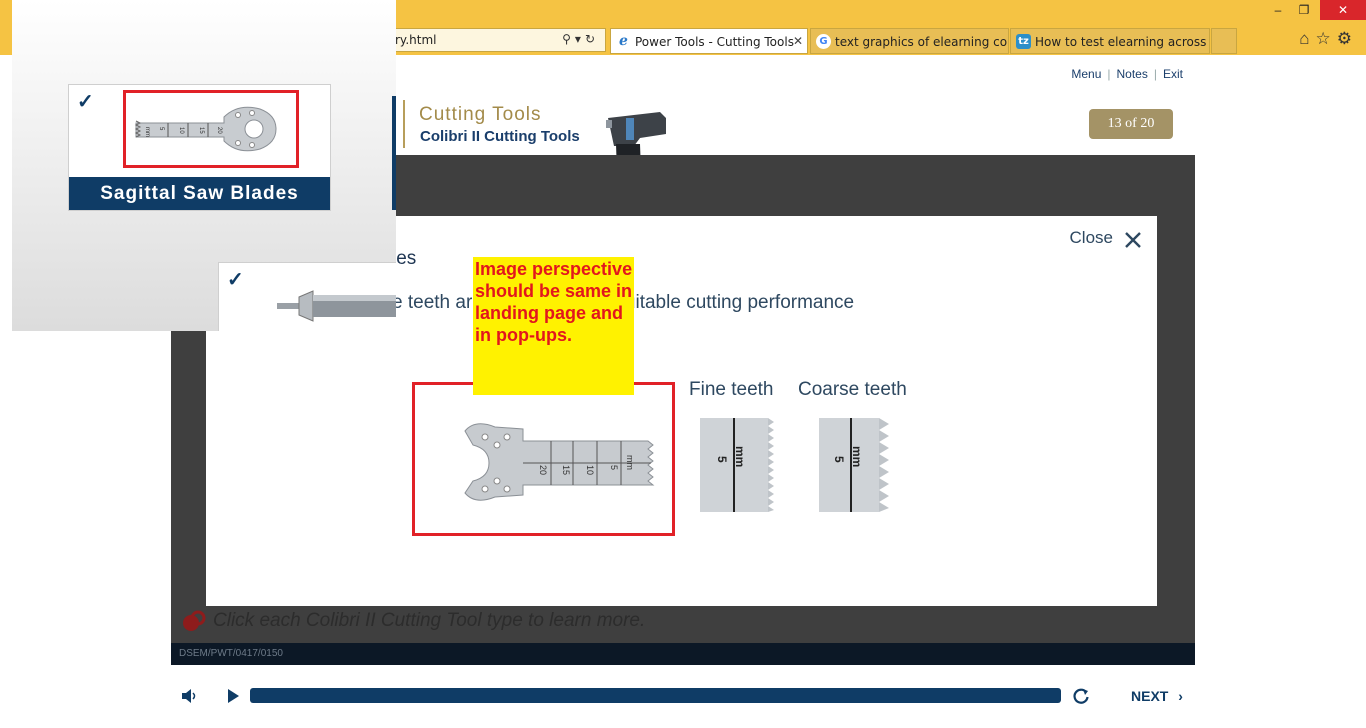  Describe the element at coordinates (432, 302) in the screenshot. I see `popup-description-left: e teeth ar` at that location.